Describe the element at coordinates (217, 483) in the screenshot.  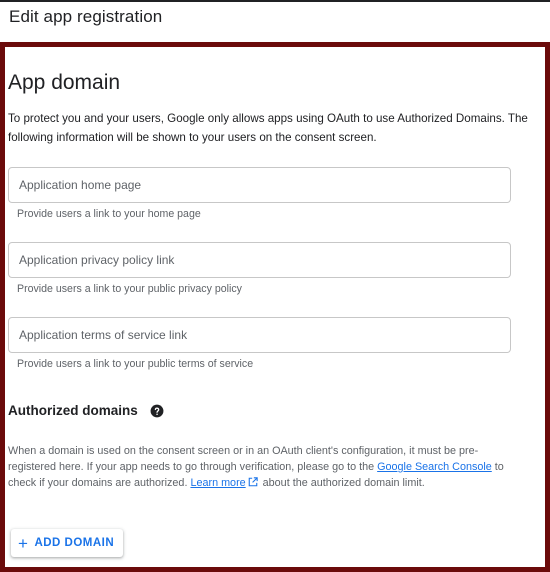
I see `learn-more-link: Learn more` at that location.